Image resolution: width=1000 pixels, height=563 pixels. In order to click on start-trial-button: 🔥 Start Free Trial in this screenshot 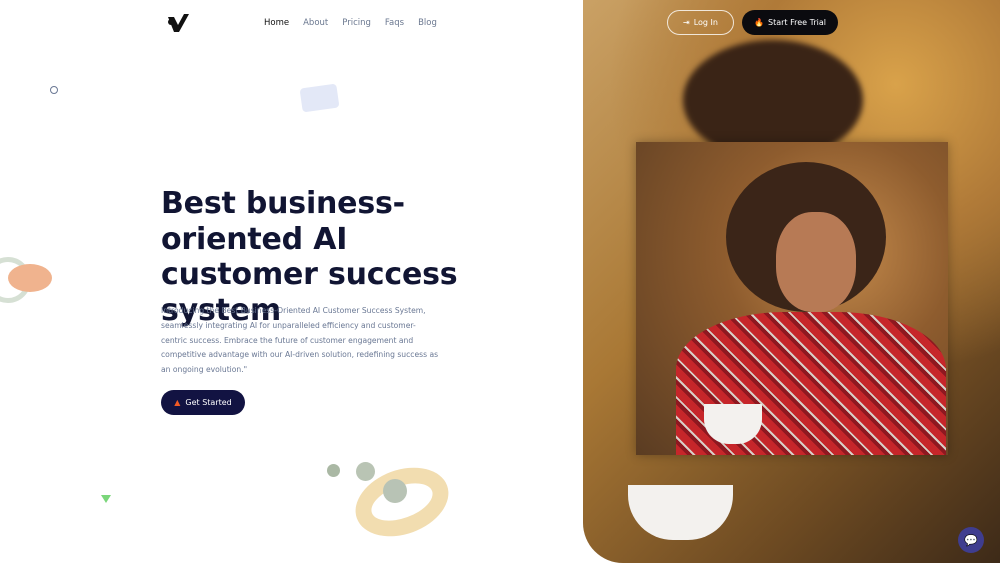, I will do `click(790, 22)`.